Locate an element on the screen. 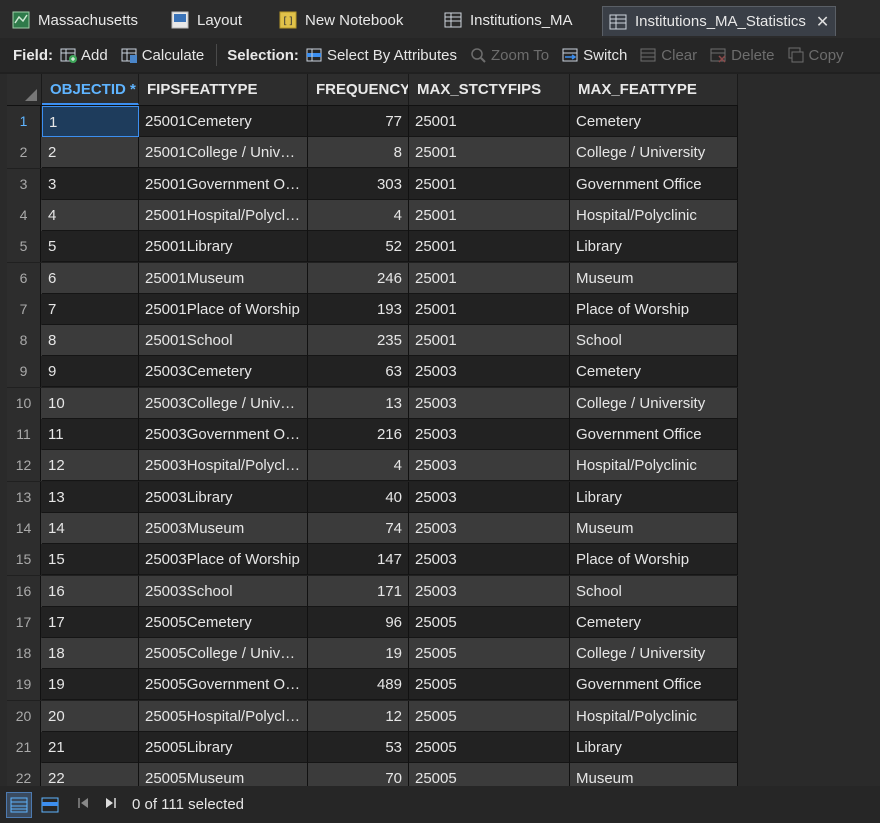  calculate-field-button: Calculate is located at coordinates (162, 55).